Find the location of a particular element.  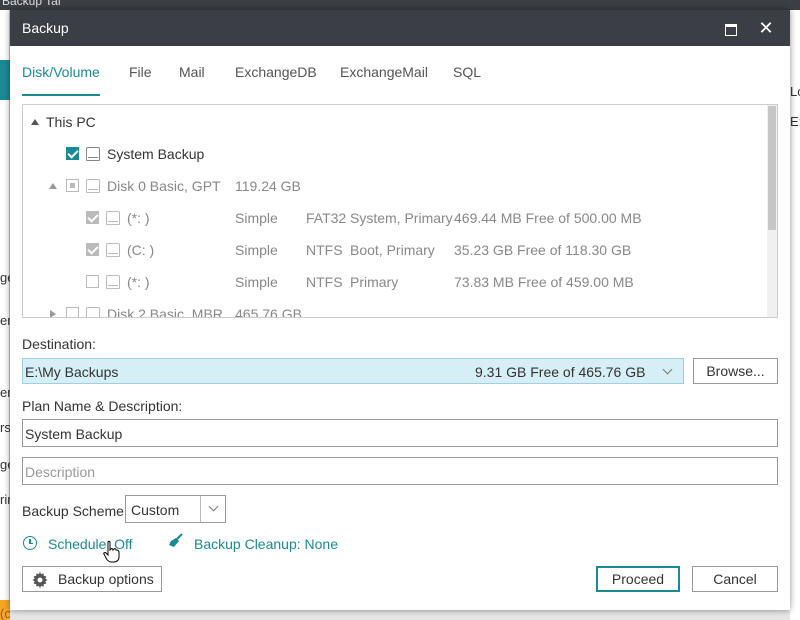

hand-cursor-icon is located at coordinates (111, 551).